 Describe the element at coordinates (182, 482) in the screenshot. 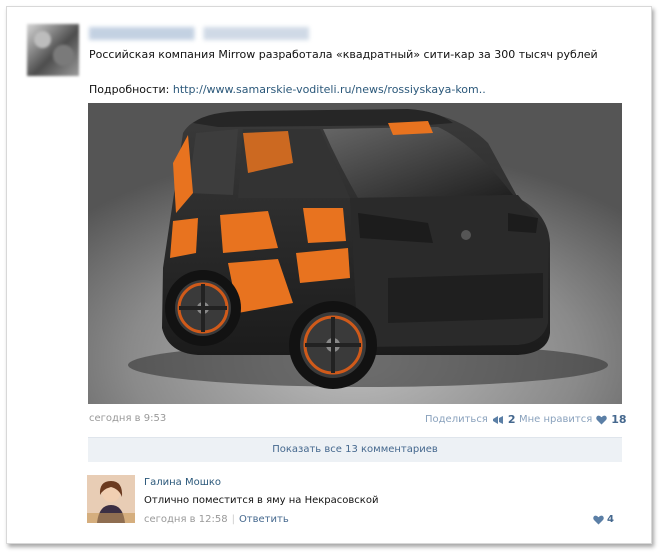

I see `comment-author-name: Галина Мошко` at that location.